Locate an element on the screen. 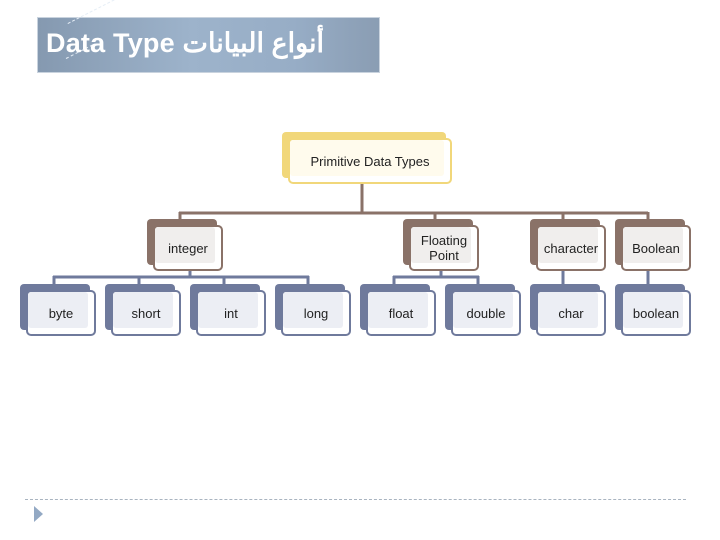 Image resolution: width=720 pixels, height=540 pixels. node-short: short is located at coordinates (143, 310).